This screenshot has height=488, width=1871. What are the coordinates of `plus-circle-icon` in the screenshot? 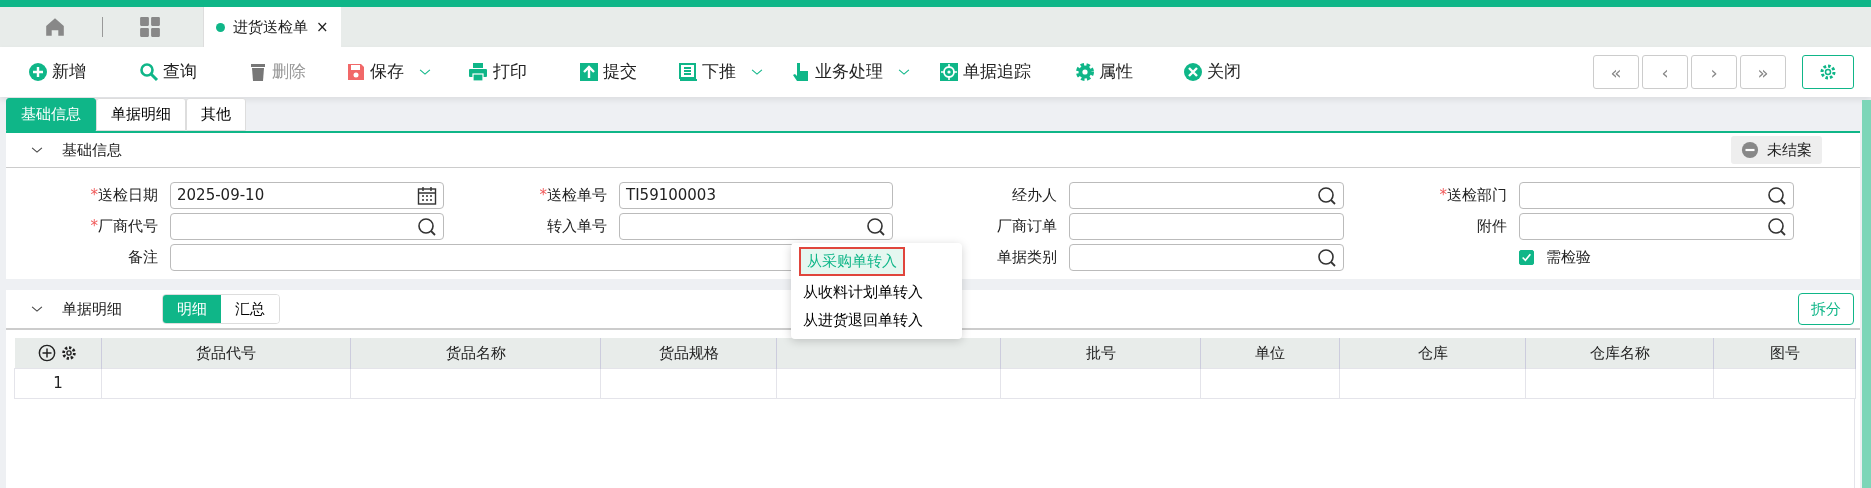 It's located at (38, 72).